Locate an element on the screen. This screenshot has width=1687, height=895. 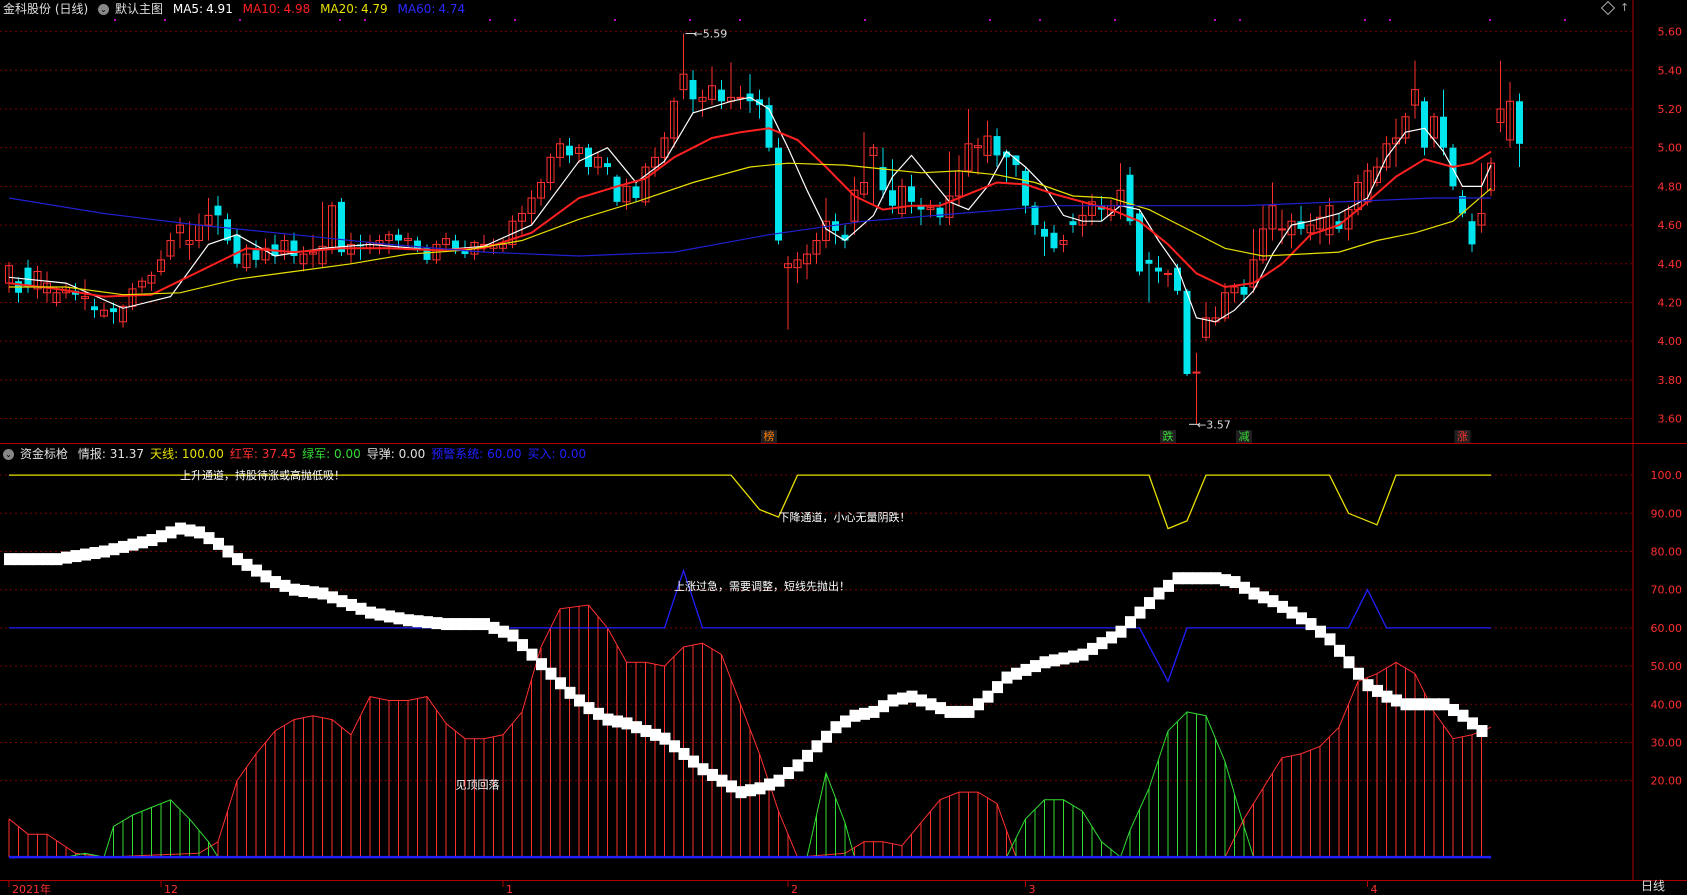
period-label: 日线 is located at coordinates (1653, 885).